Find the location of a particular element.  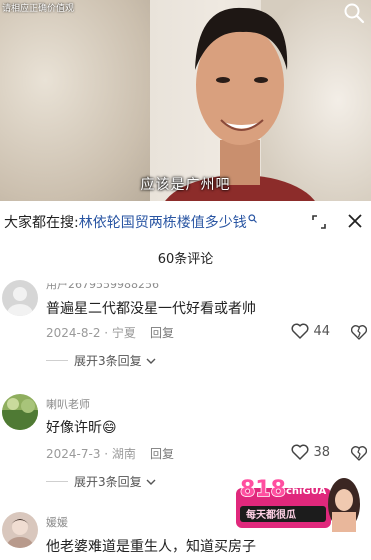

comment-count: 60条评论 is located at coordinates (185, 259).